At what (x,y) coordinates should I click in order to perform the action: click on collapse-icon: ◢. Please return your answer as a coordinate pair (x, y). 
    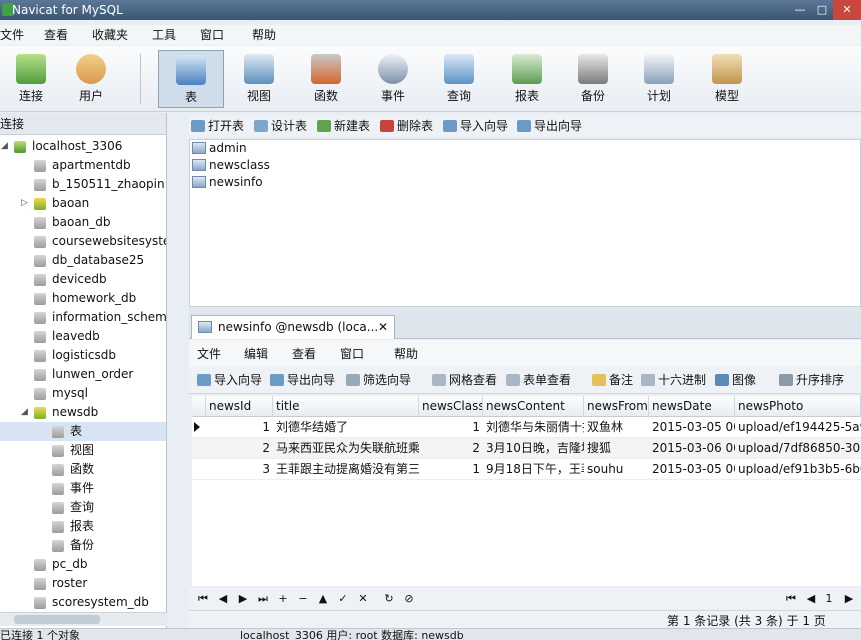
    Looking at the image, I should click on (6, 146).